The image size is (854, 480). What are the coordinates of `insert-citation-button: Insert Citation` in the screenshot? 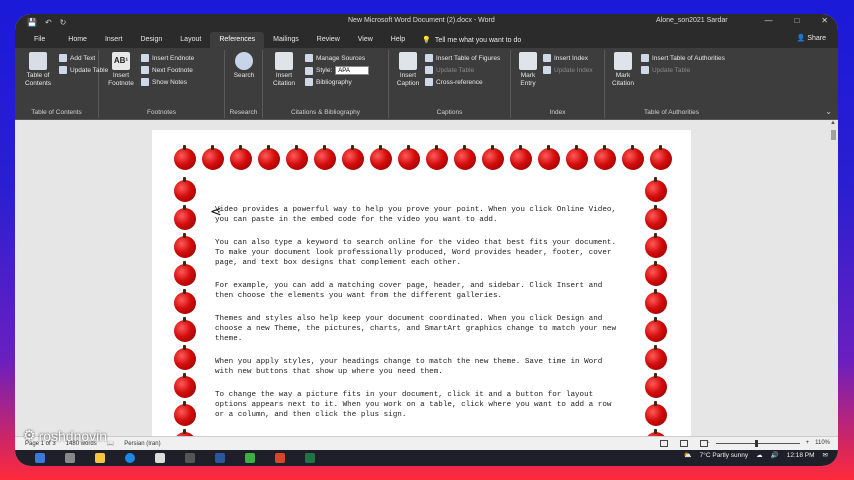 It's located at (284, 70).